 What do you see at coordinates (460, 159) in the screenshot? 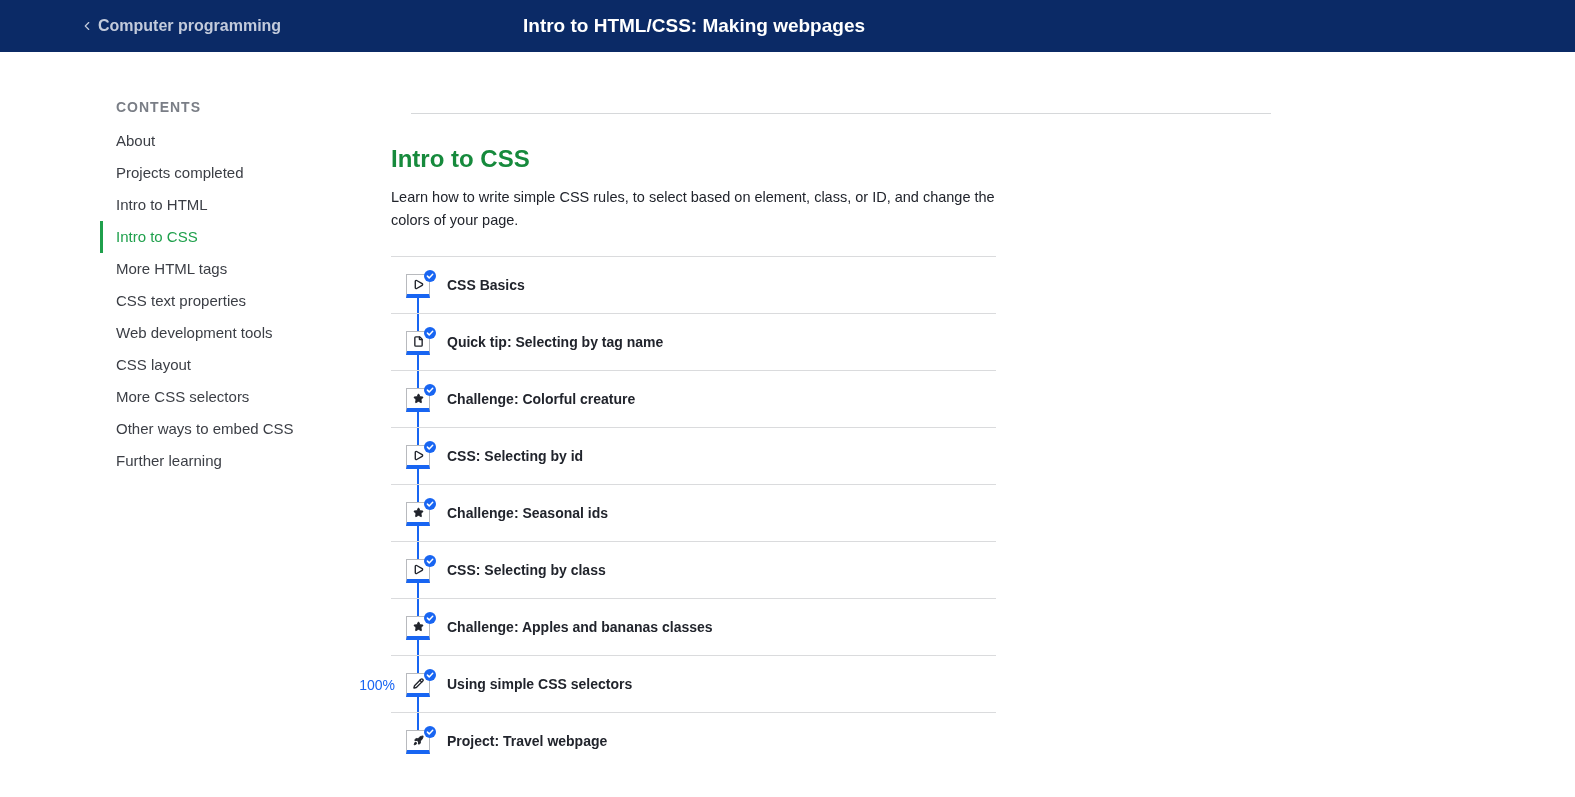
I see `unit-title: Intro to CSS` at bounding box center [460, 159].